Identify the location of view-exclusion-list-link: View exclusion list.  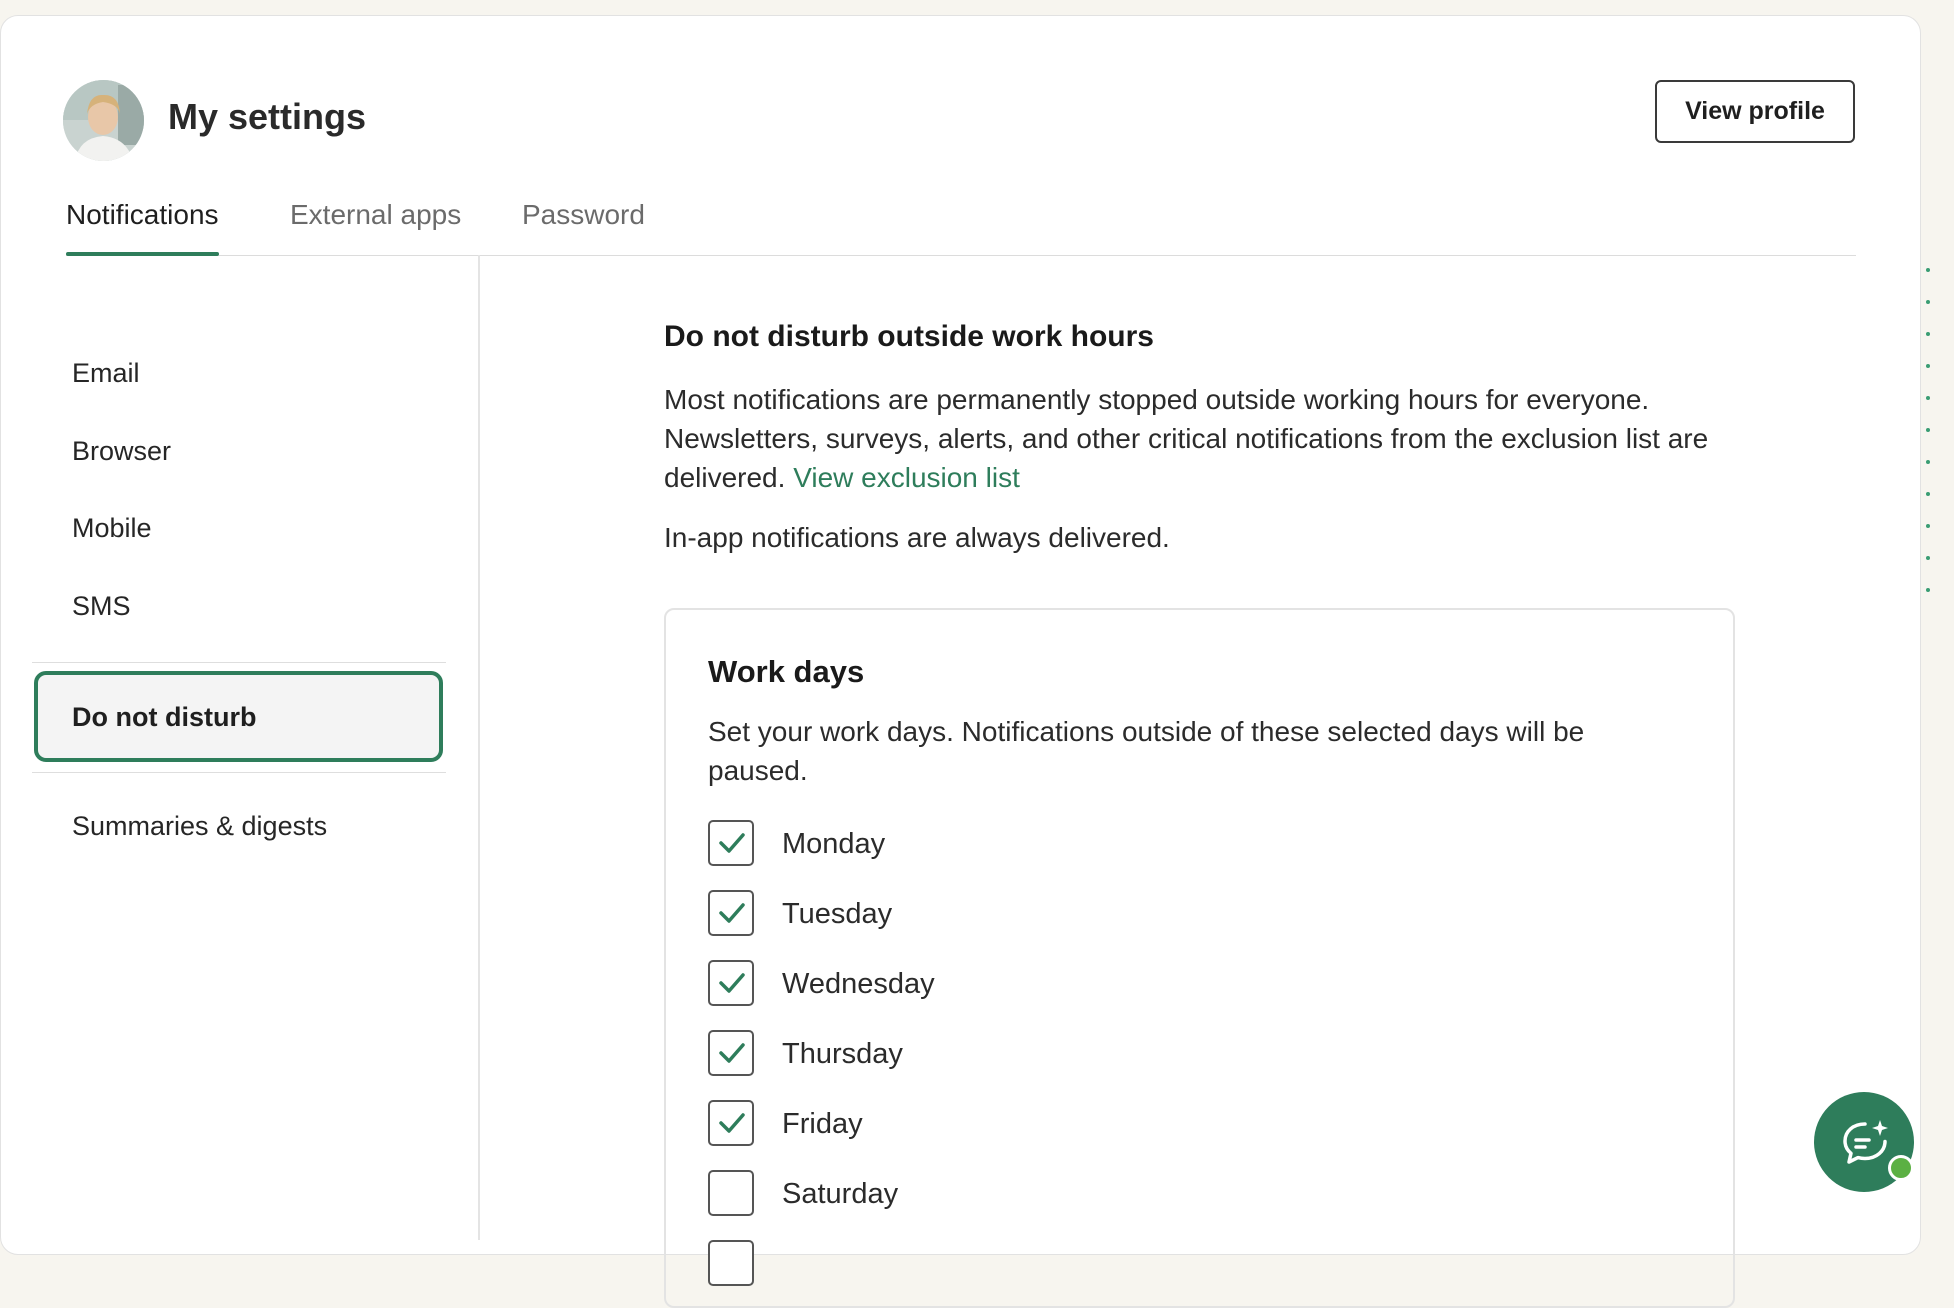
(906, 477).